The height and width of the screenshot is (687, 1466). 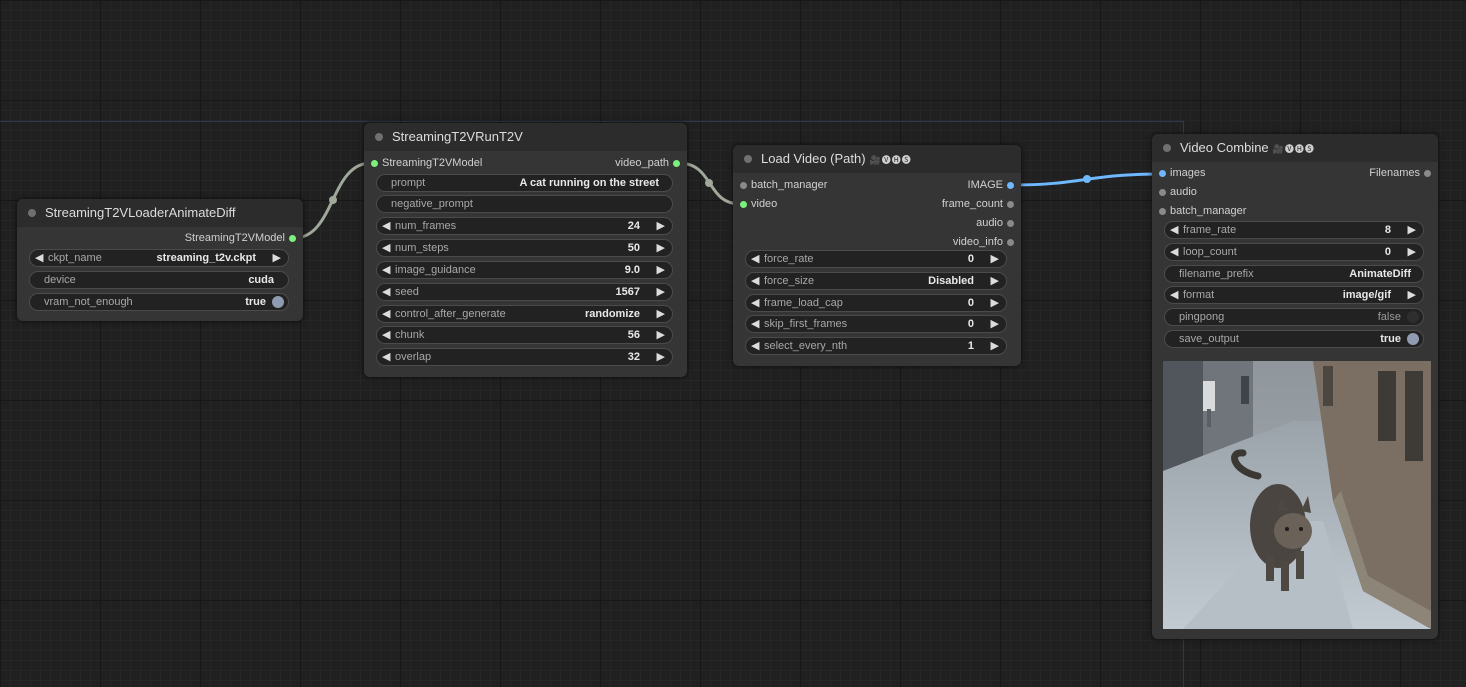 What do you see at coordinates (234, 238) in the screenshot?
I see `output-label: StreamingT2VModel` at bounding box center [234, 238].